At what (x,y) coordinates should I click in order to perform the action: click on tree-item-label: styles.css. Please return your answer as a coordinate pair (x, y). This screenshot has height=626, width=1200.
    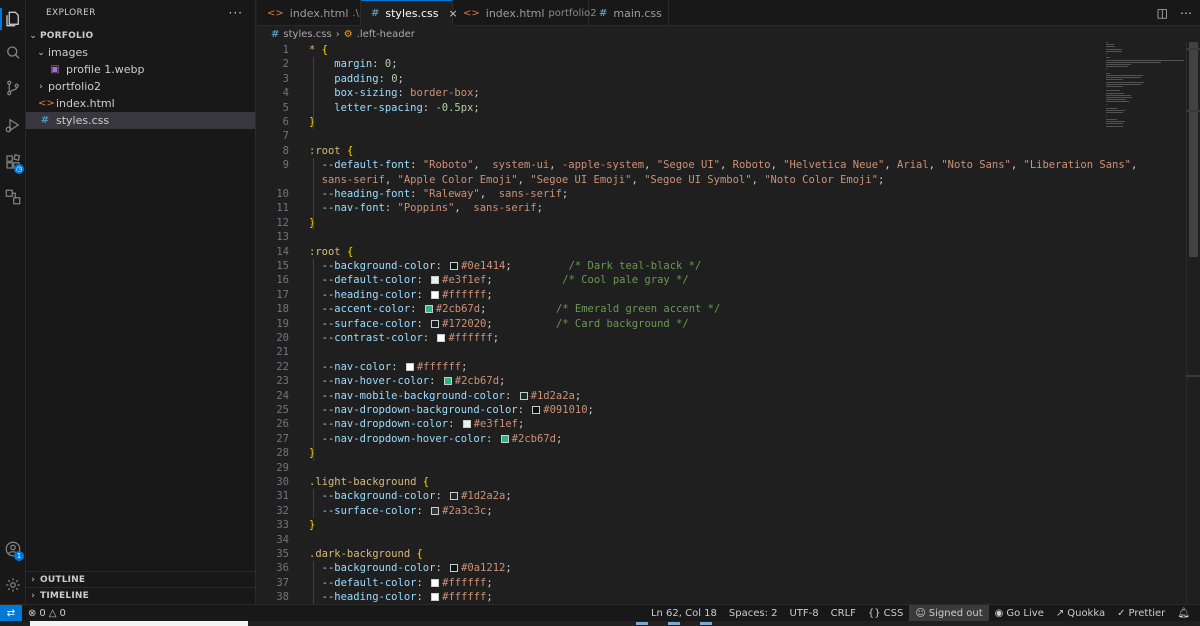
    Looking at the image, I should click on (83, 120).